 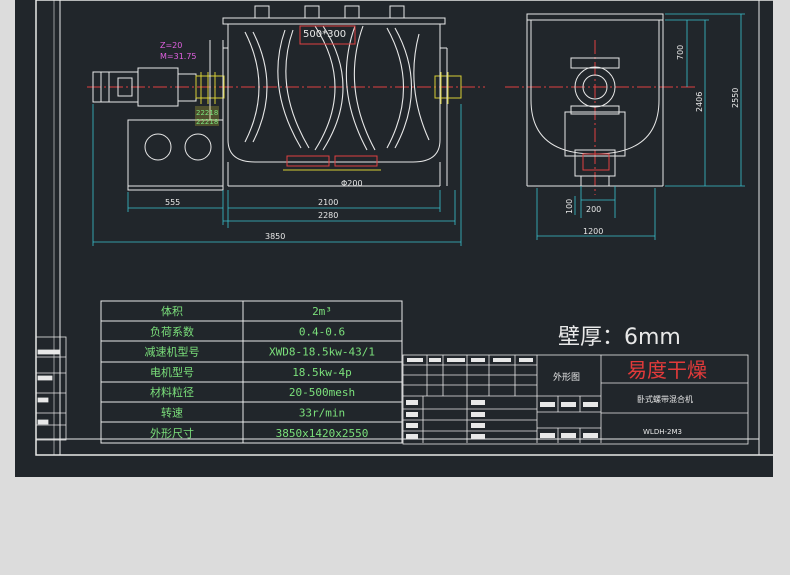 What do you see at coordinates (735, 98) in the screenshot?
I see `dim-2550: 2550` at bounding box center [735, 98].